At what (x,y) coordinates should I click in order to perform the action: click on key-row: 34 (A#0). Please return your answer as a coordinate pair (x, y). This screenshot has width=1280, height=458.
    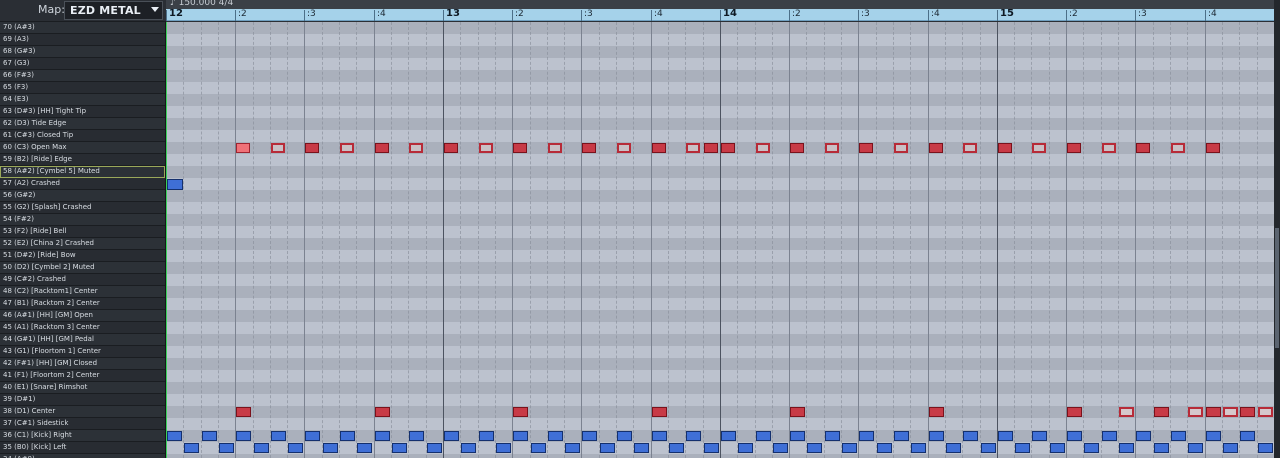
    Looking at the image, I should click on (82, 456).